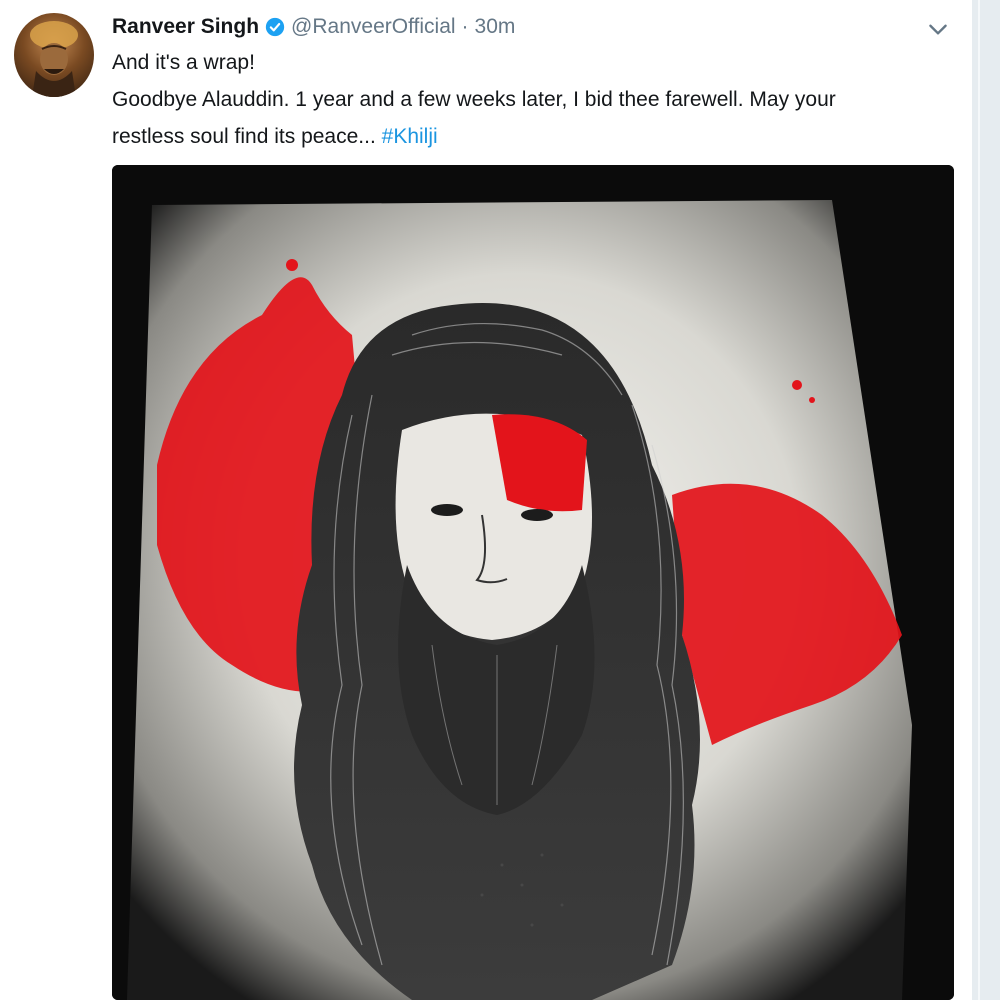  What do you see at coordinates (532, 136) in the screenshot?
I see `tweet-line-3: restless soul find its peace... #Khilji` at bounding box center [532, 136].